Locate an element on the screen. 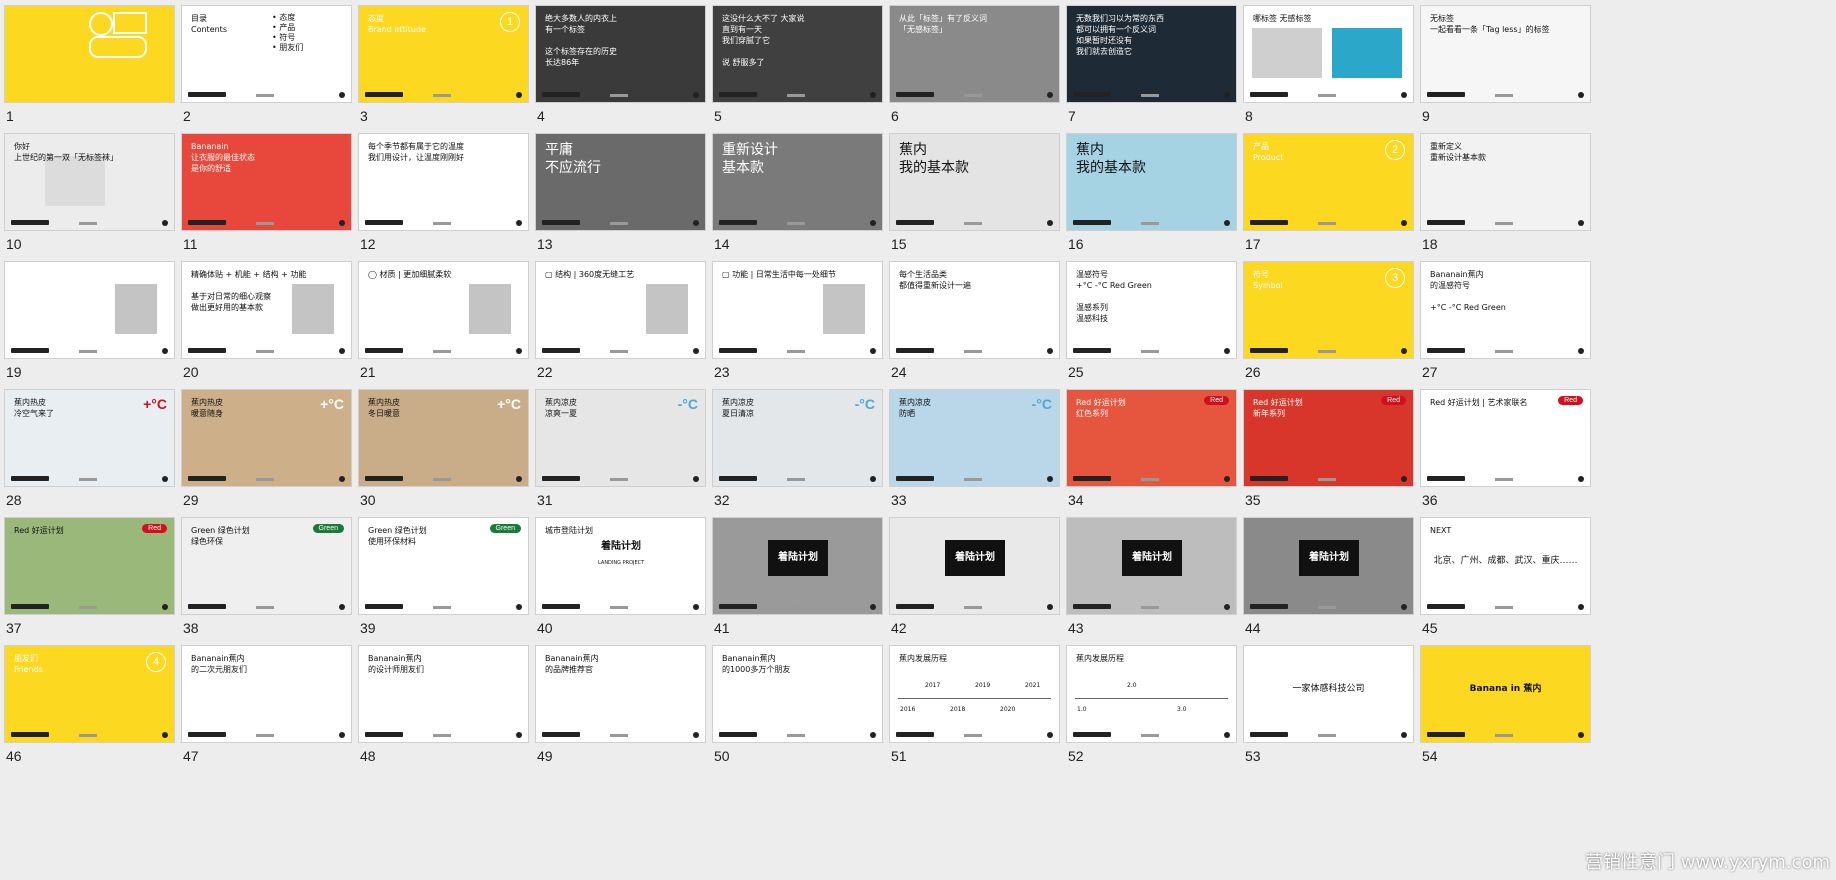 The width and height of the screenshot is (1836, 880). slide-thumbnail: 无数我们习以为常的东西 都可以拥有一个反义词 如果暂时还没有 我们就去创造它 is located at coordinates (1151, 54).